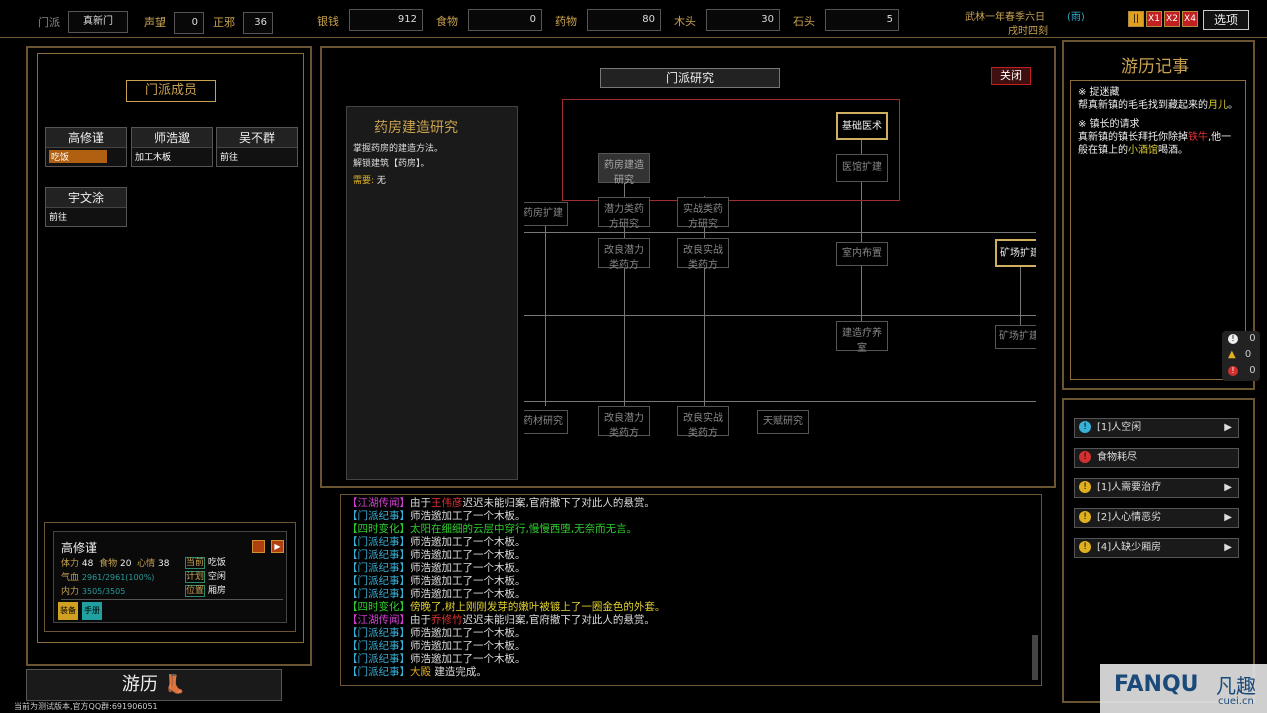 The height and width of the screenshot is (713, 1267). Describe the element at coordinates (1156, 684) in the screenshot. I see `watermark-logo: FANQU` at that location.